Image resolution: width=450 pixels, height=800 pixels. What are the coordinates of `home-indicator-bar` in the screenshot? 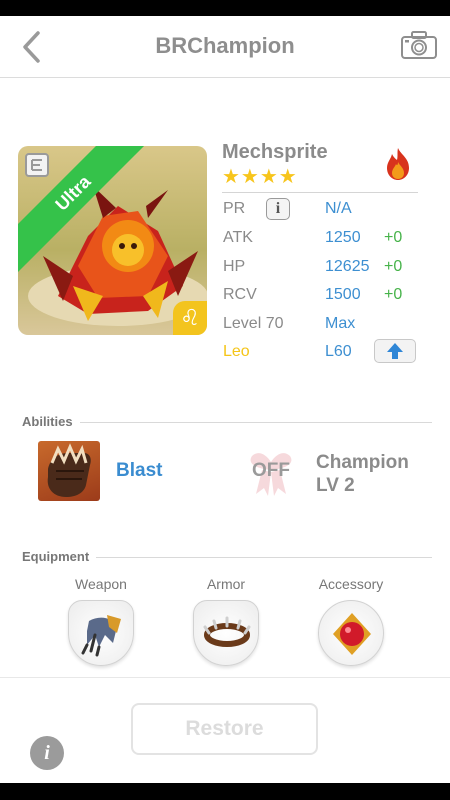 It's located at (225, 791).